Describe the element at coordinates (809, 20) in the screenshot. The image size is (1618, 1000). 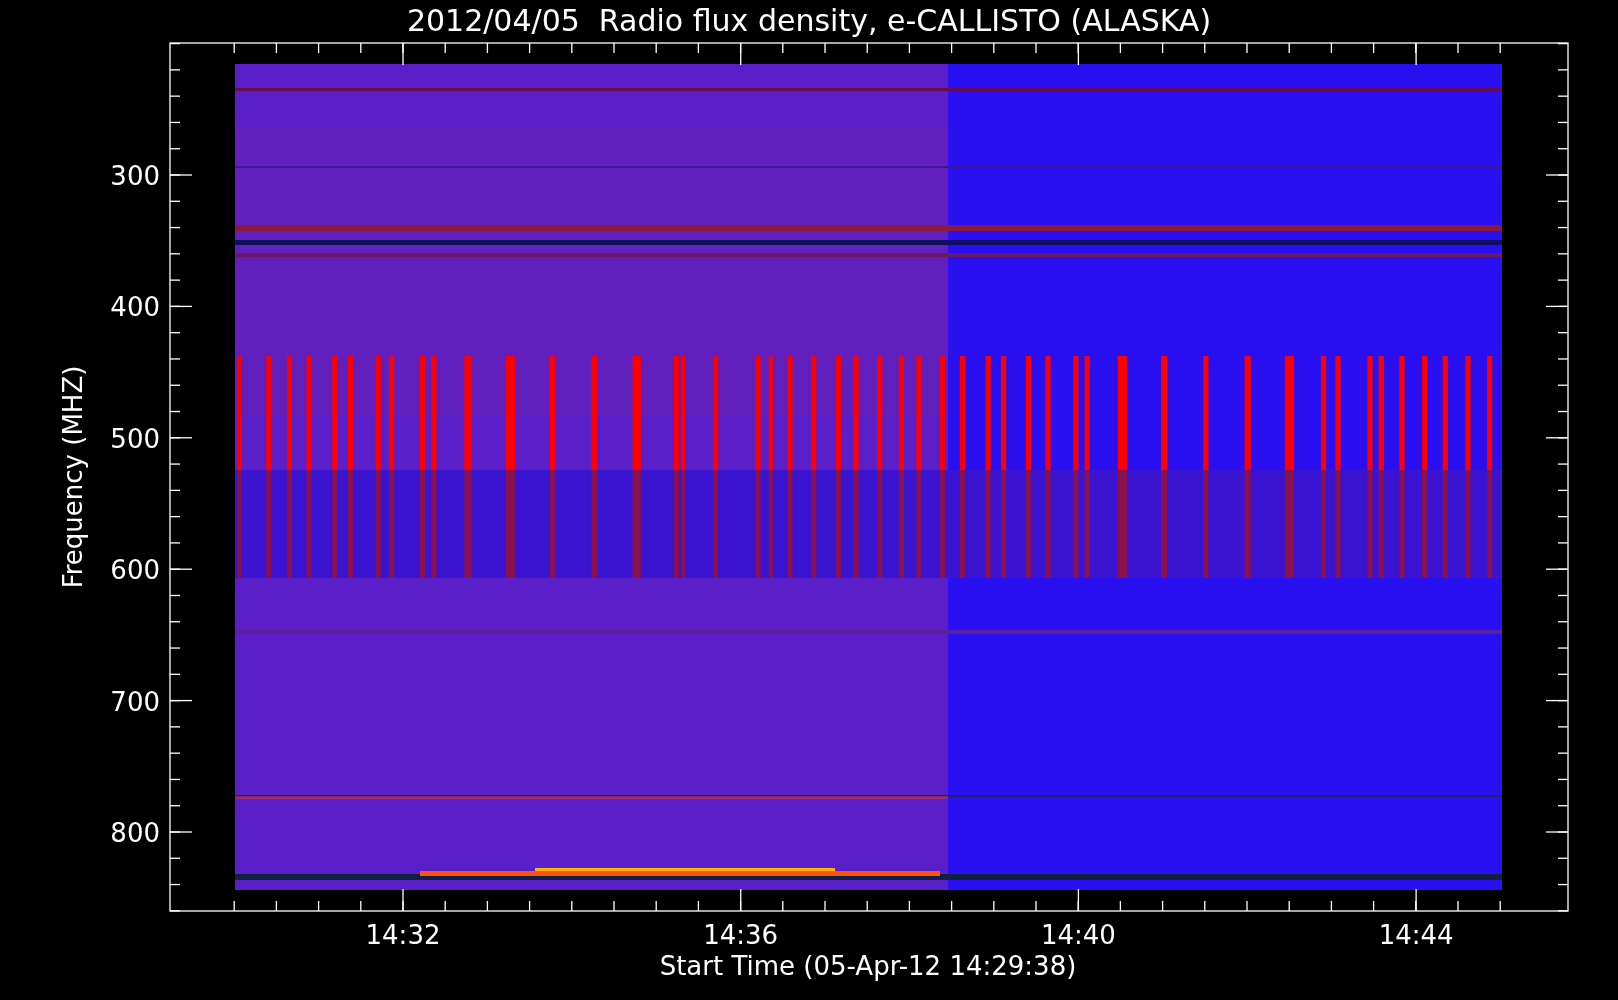
I see `plot-title: 2012/04/05 Radio flux density, e-CALLISTO (ALASKA)` at that location.